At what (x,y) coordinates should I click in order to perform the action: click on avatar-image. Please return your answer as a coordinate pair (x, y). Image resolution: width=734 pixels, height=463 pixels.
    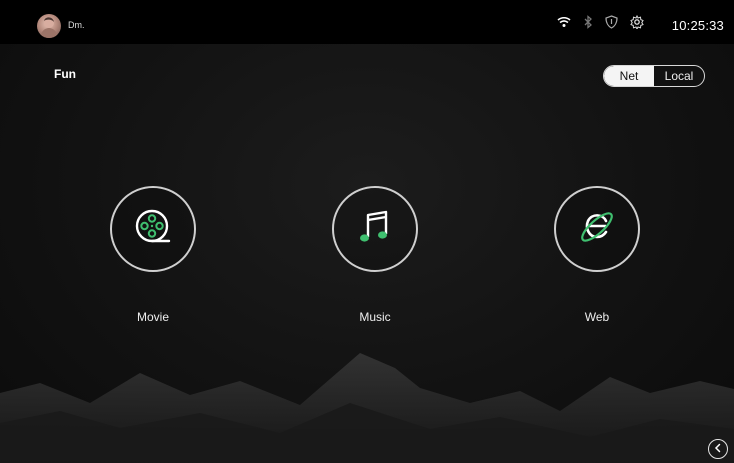
    Looking at the image, I should click on (49, 27).